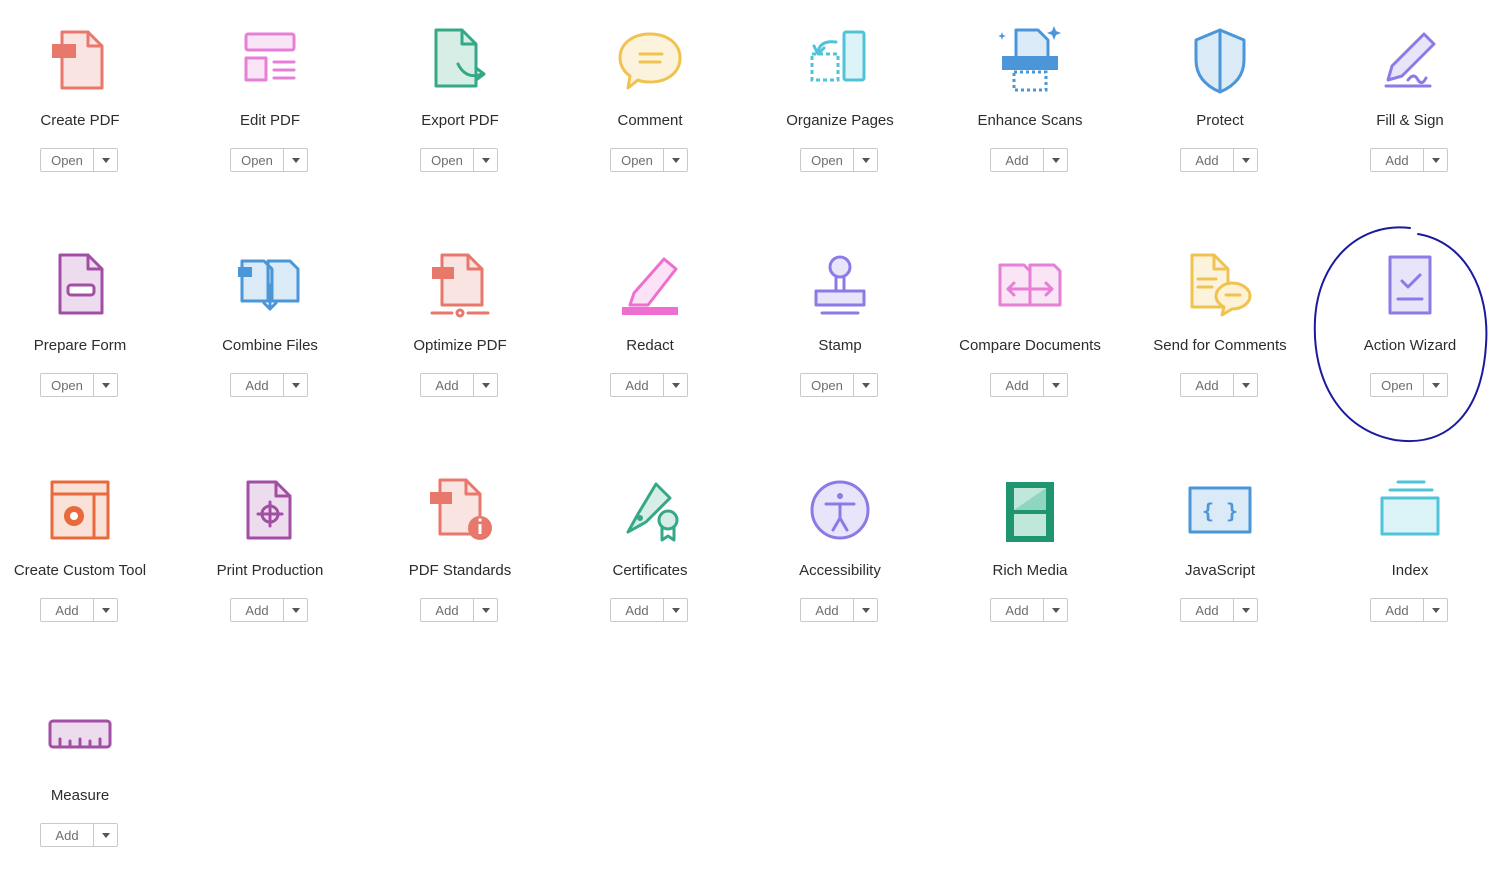 Image resolution: width=1508 pixels, height=875 pixels. Describe the element at coordinates (460, 287) in the screenshot. I see `optimize-pdf-icon` at that location.